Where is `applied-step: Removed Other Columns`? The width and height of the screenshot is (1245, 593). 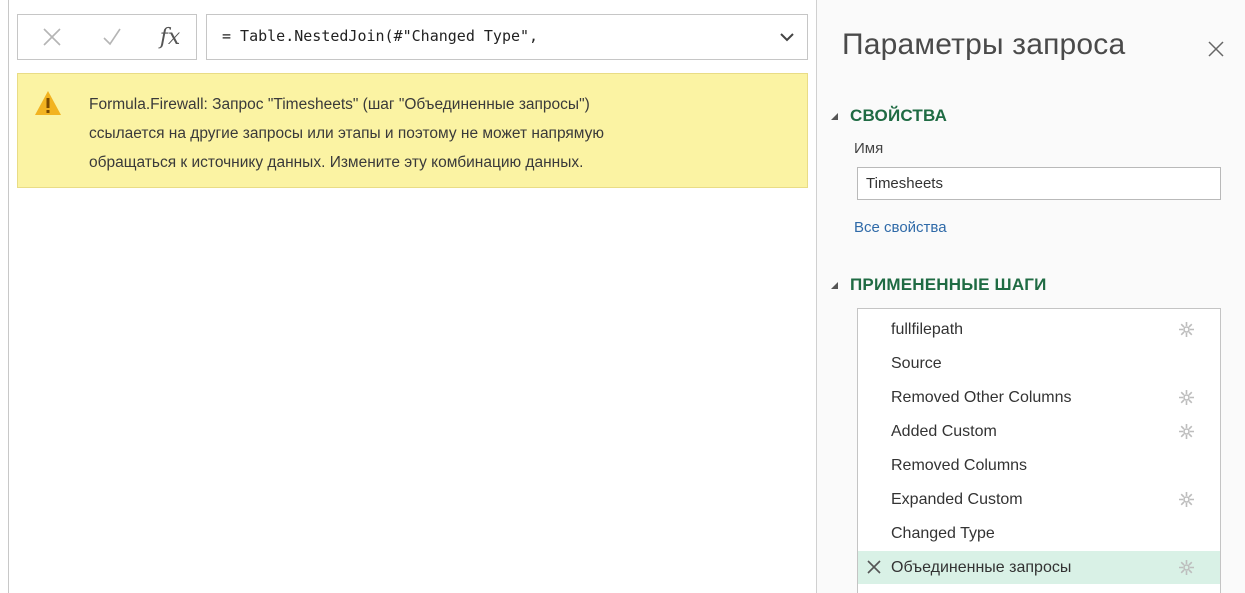
applied-step: Removed Other Columns is located at coordinates (1039, 397).